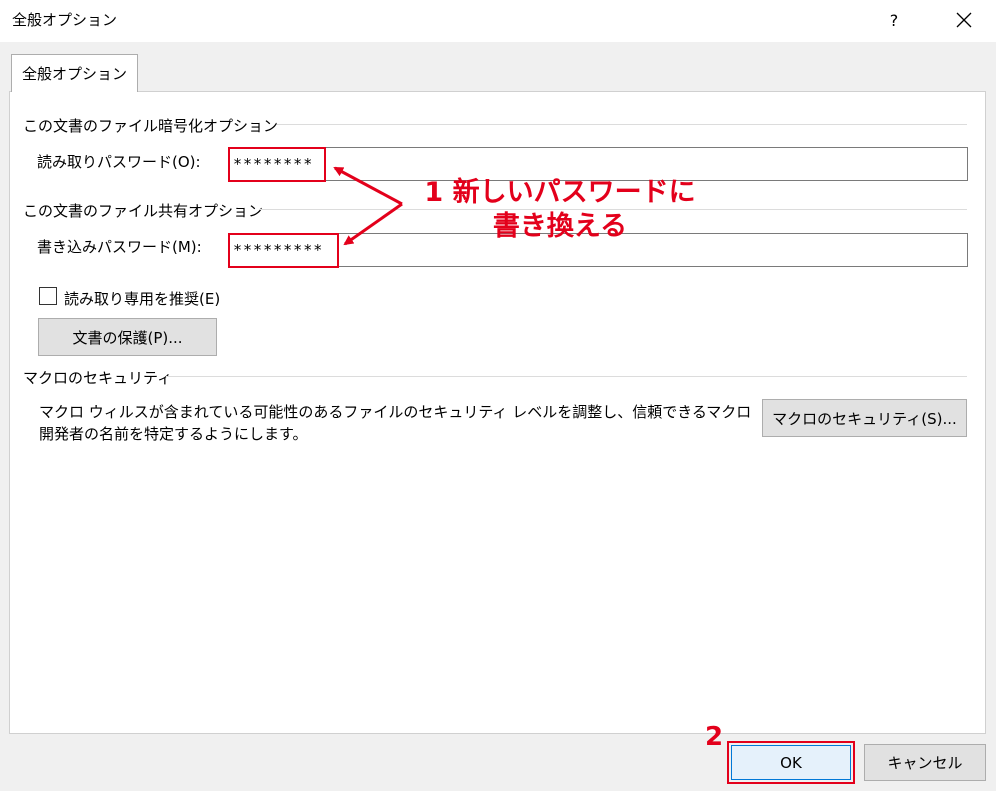 This screenshot has width=996, height=791. What do you see at coordinates (373, 224) in the screenshot?
I see `arrow-to-write-password` at bounding box center [373, 224].